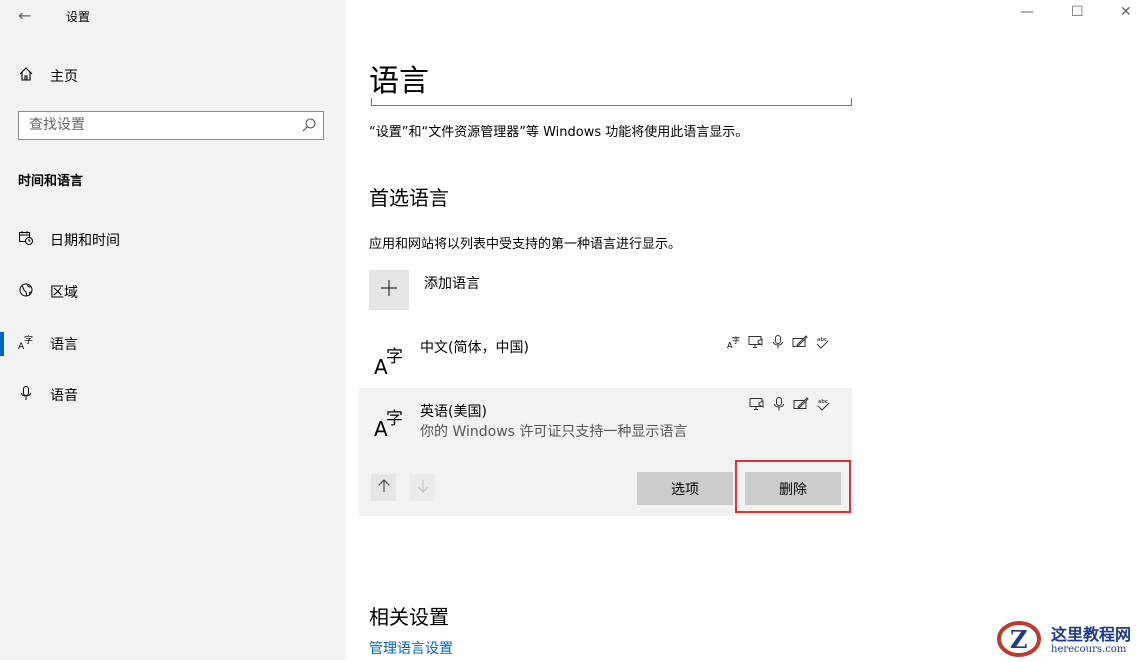 This screenshot has width=1141, height=662. I want to click on sidebar-item-date-time: 日期和时间, so click(69, 240).